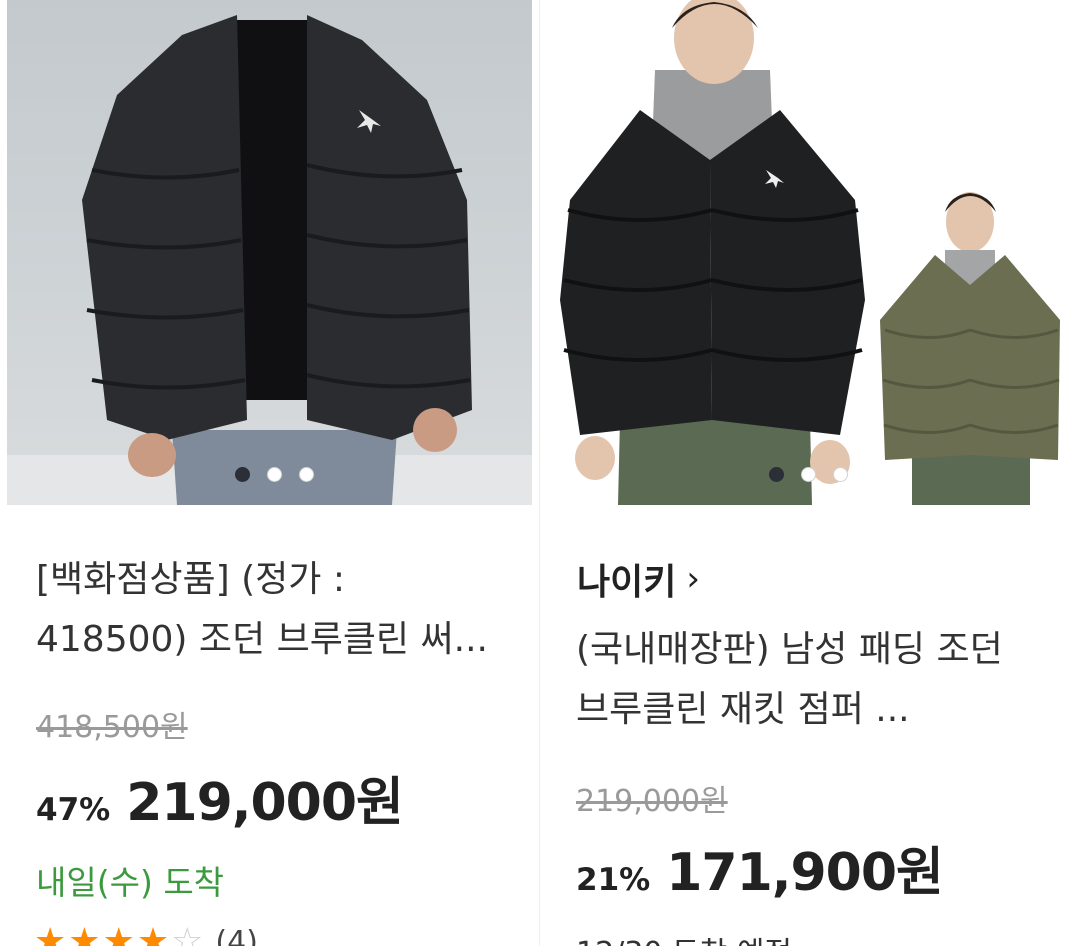  What do you see at coordinates (236, 935) in the screenshot?
I see `review-count: (4)` at bounding box center [236, 935].